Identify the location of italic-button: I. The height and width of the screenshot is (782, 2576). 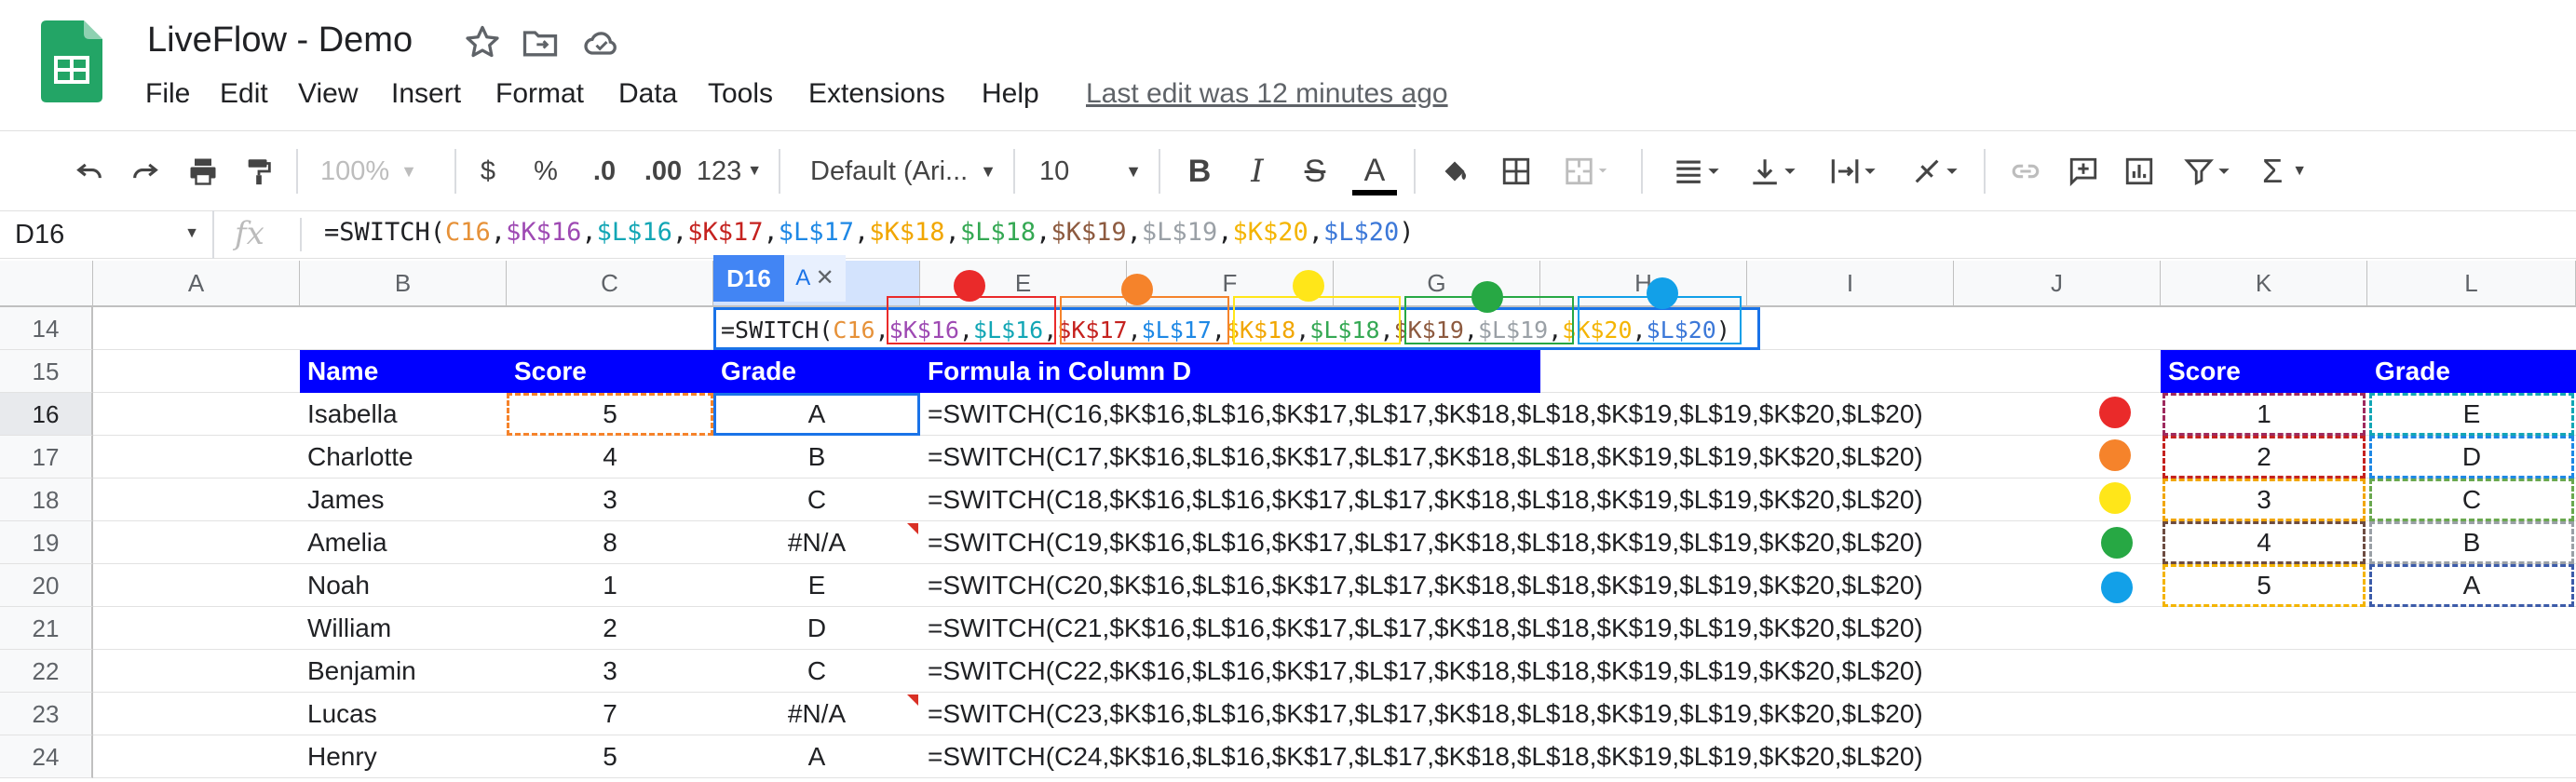
(1257, 171).